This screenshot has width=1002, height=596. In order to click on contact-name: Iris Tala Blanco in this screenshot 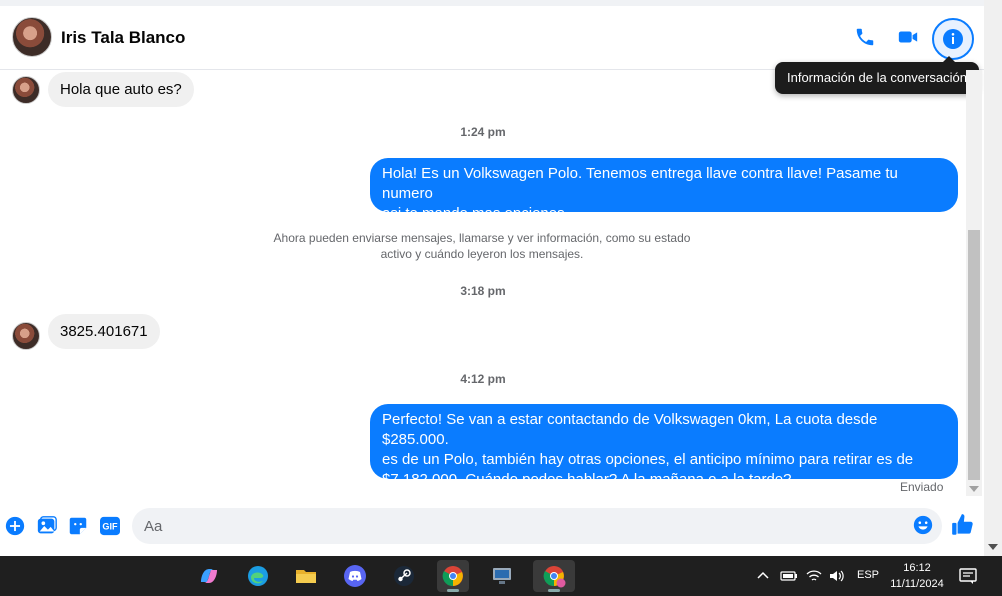, I will do `click(123, 38)`.